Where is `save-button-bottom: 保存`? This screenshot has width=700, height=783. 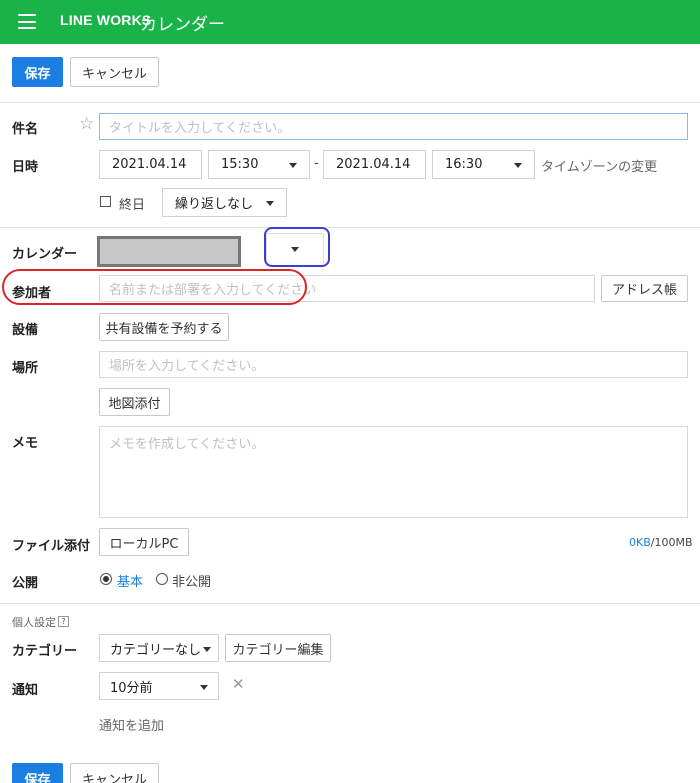 save-button-bottom: 保存 is located at coordinates (37, 773).